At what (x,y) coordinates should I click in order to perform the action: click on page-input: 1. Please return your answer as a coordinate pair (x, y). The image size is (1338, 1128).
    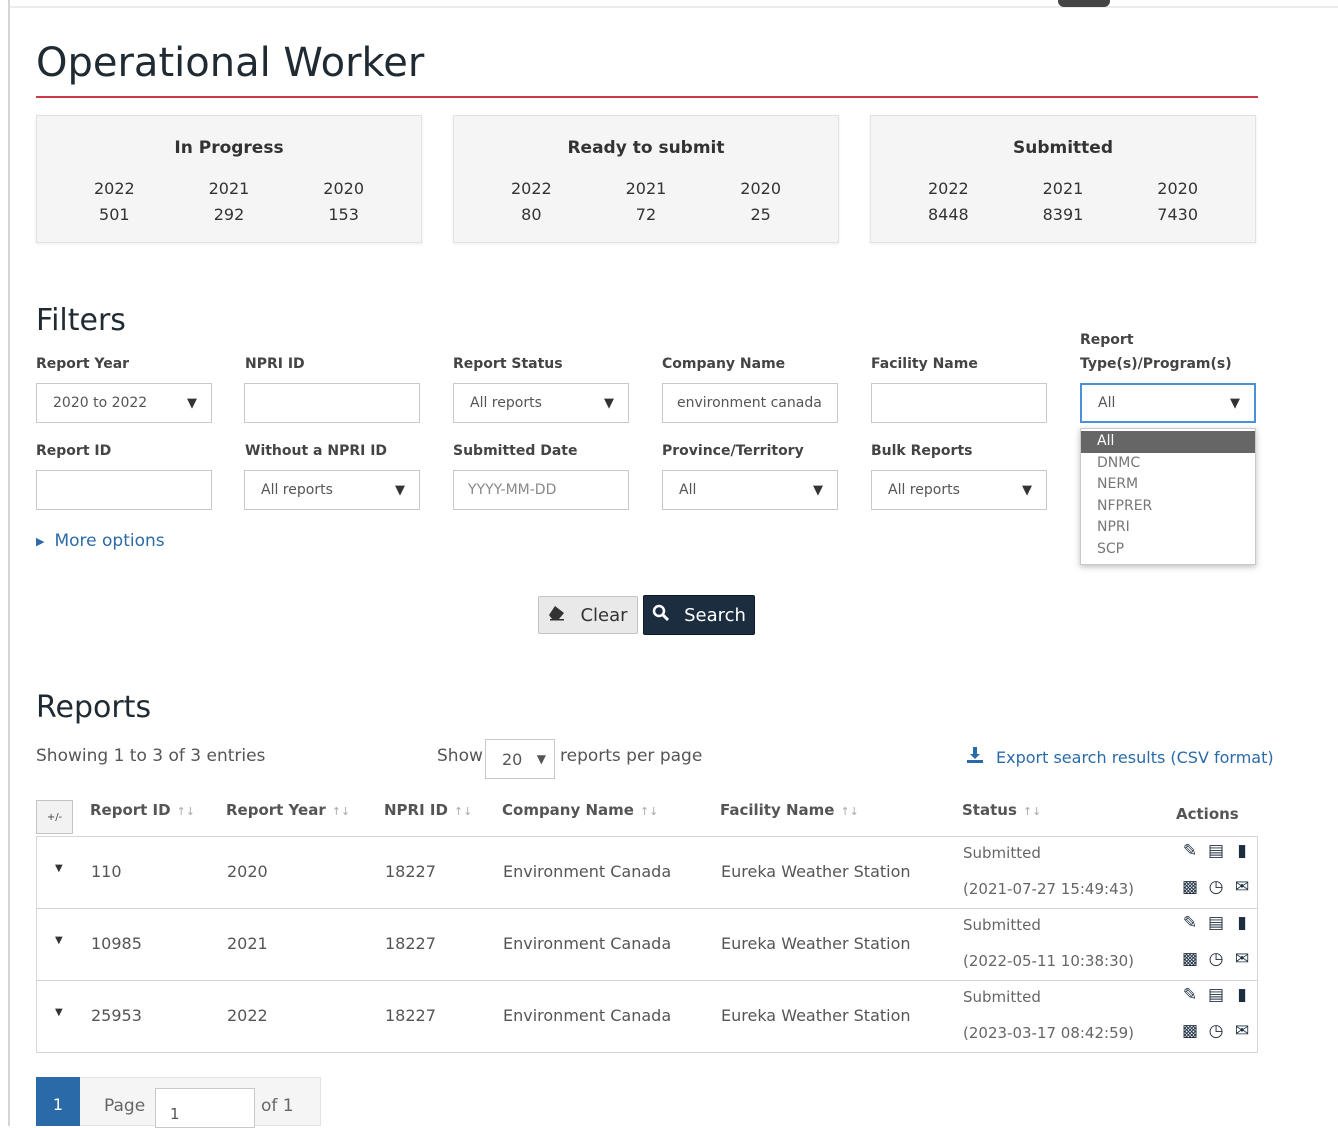
    Looking at the image, I should click on (205, 1108).